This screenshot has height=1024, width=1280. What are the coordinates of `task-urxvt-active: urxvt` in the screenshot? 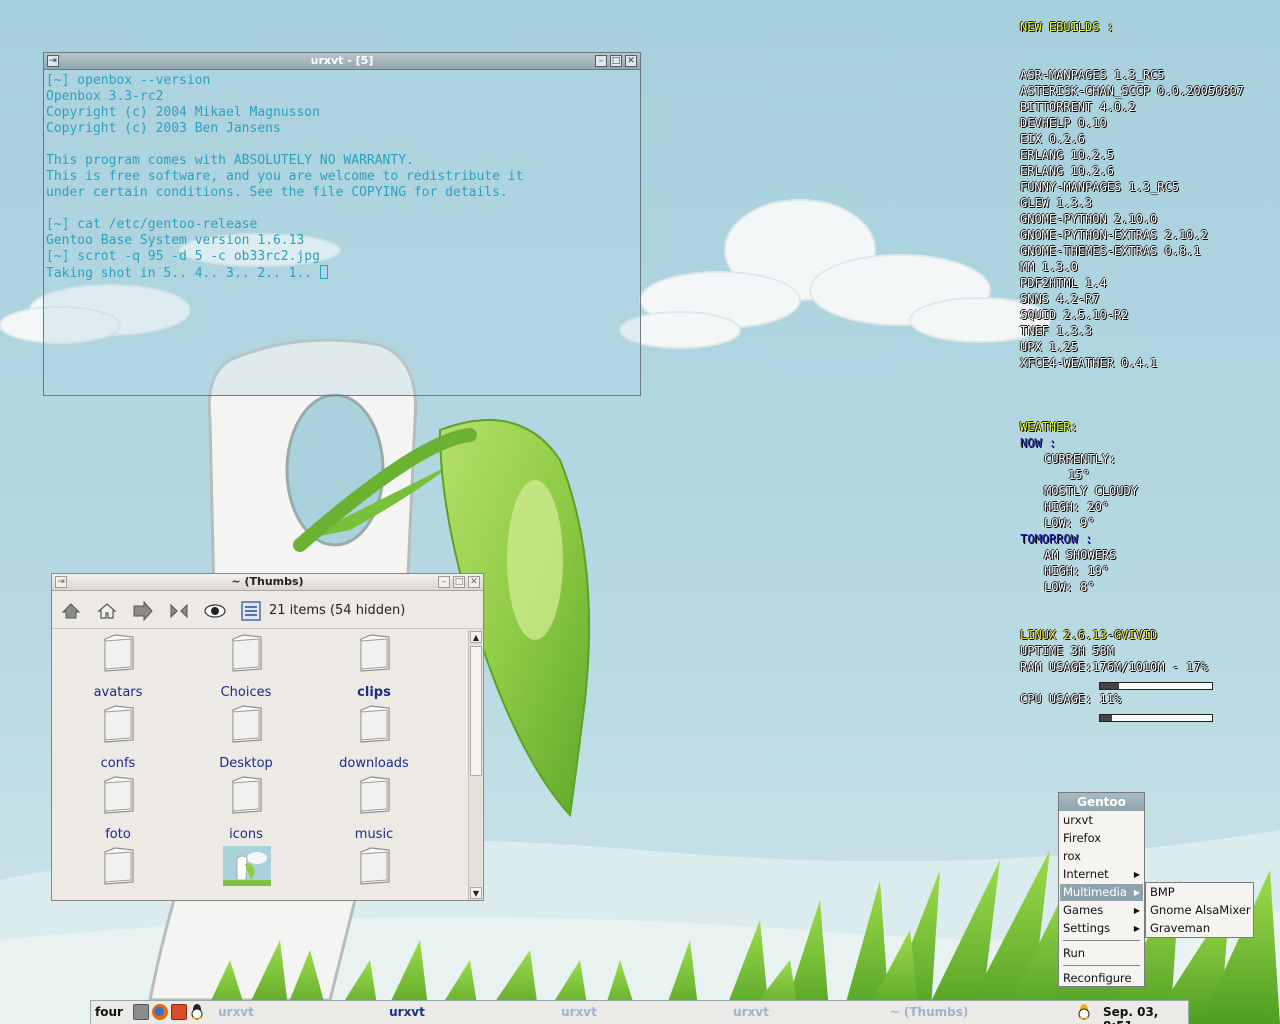 It's located at (407, 1012).